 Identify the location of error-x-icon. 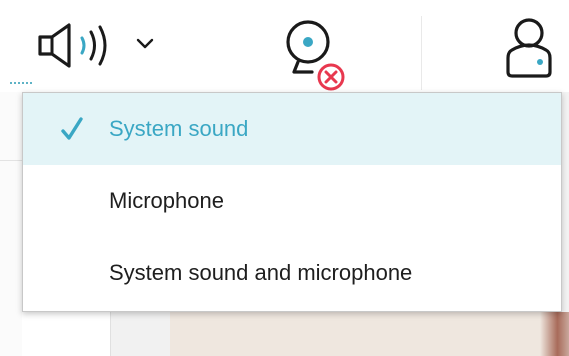
(331, 77).